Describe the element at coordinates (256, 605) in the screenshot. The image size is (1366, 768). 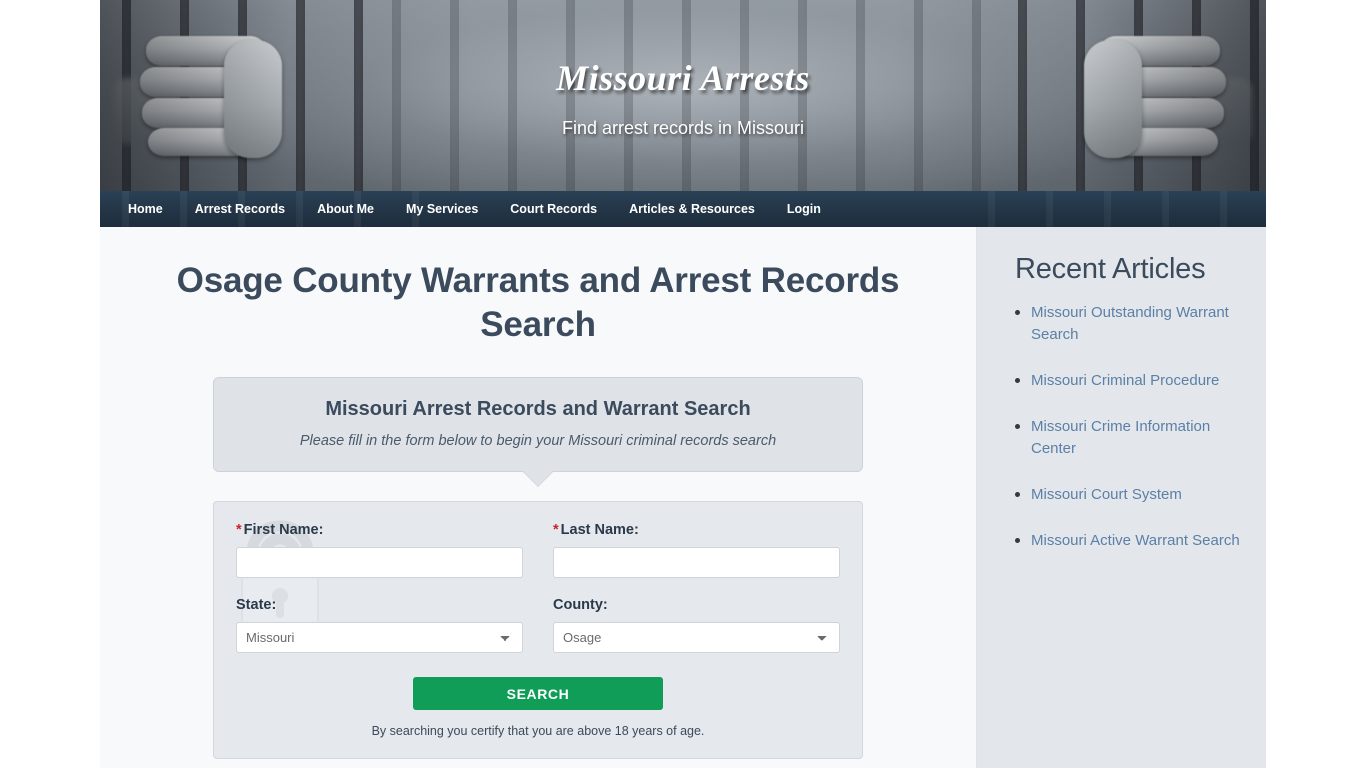
I see `state-label: State:` at that location.